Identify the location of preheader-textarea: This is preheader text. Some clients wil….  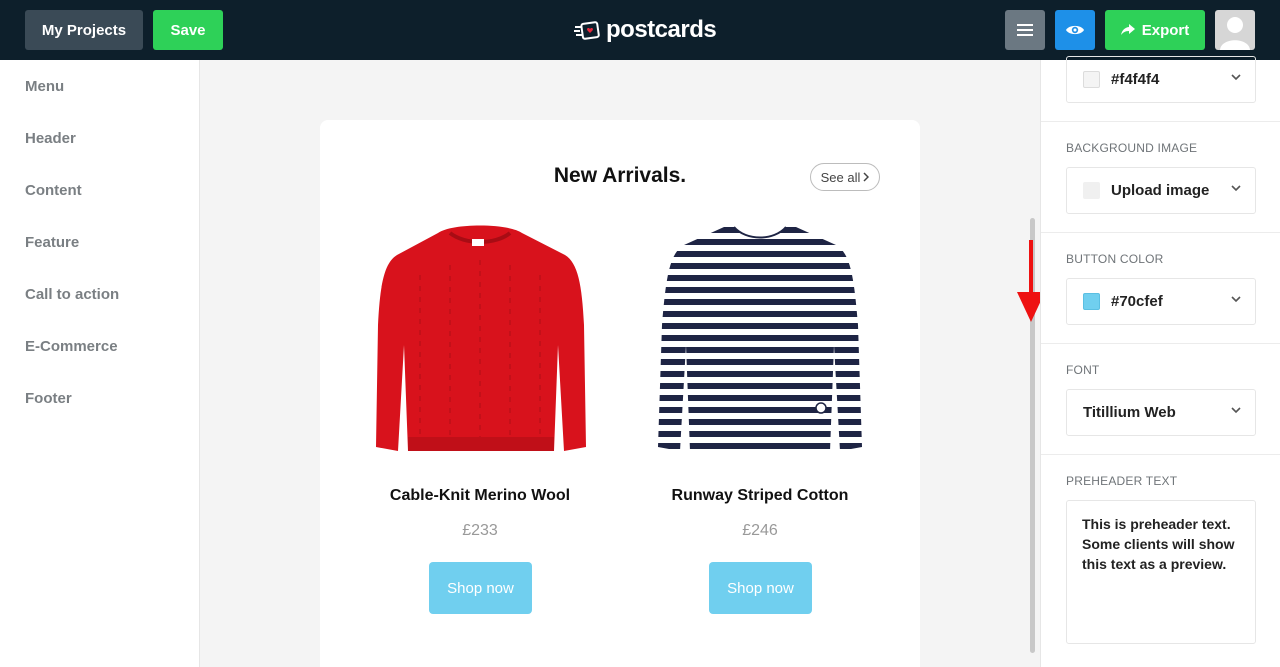
(1161, 572).